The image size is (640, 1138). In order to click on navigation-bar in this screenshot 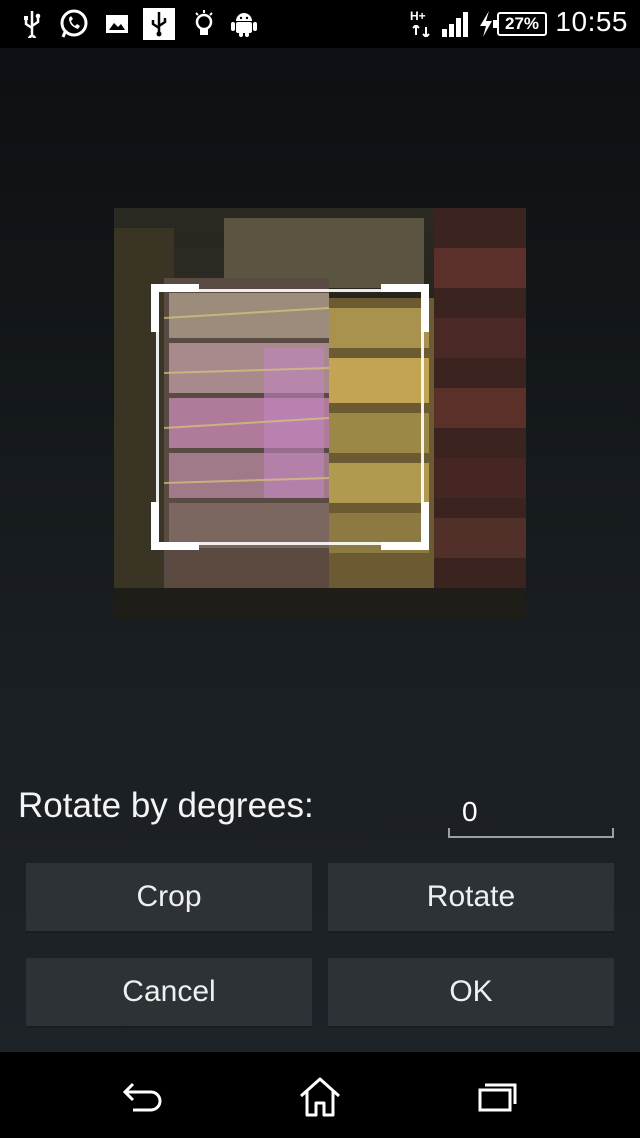, I will do `click(320, 1095)`.